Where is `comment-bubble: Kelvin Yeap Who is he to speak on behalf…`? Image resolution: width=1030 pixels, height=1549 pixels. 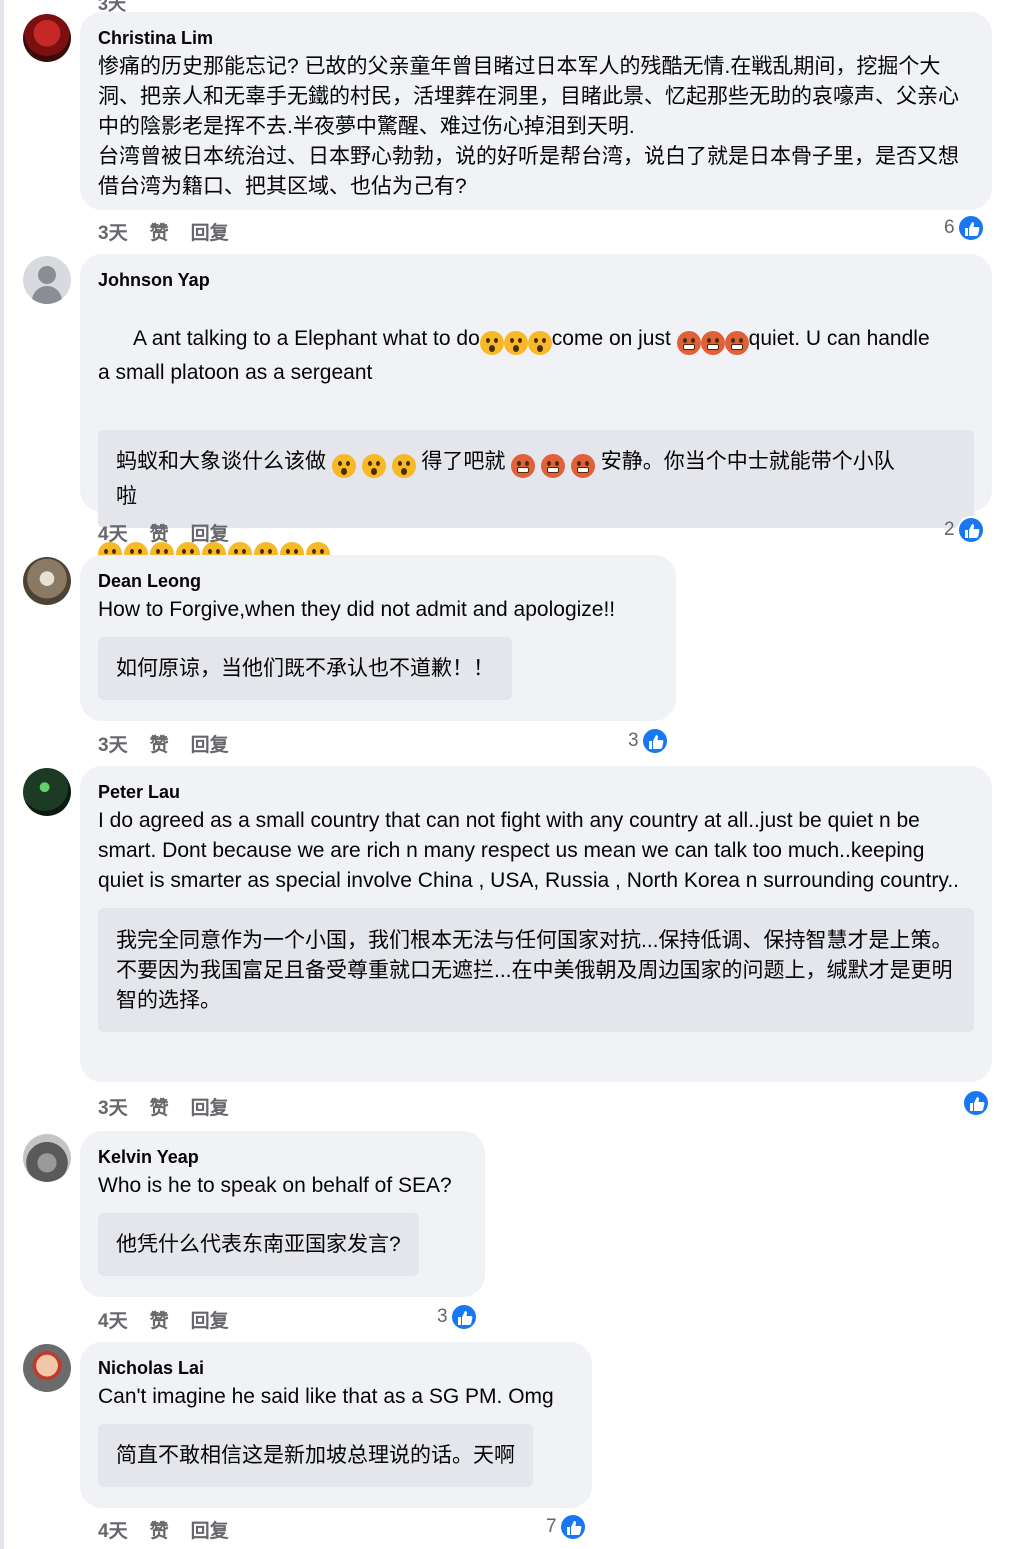 comment-bubble: Kelvin Yeap Who is he to speak on behalf… is located at coordinates (282, 1214).